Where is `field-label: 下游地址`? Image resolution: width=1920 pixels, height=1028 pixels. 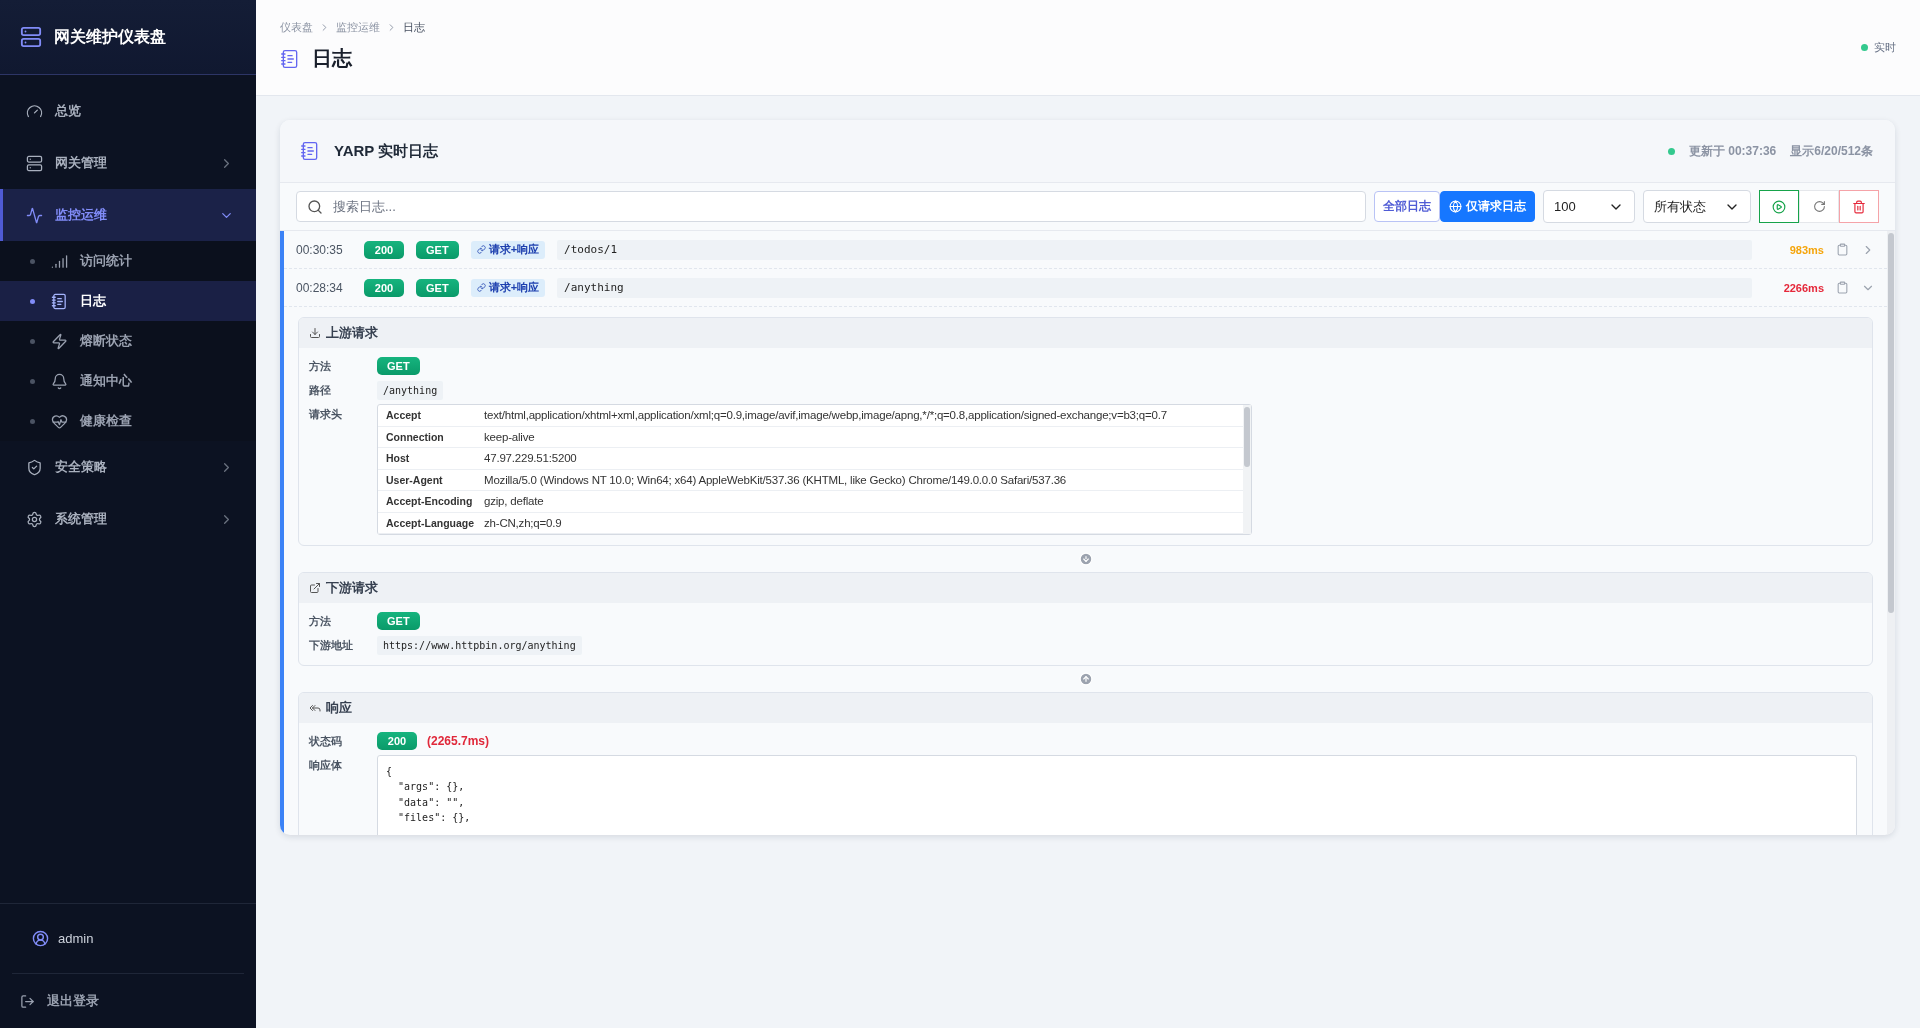
field-label: 下游地址 is located at coordinates (331, 645).